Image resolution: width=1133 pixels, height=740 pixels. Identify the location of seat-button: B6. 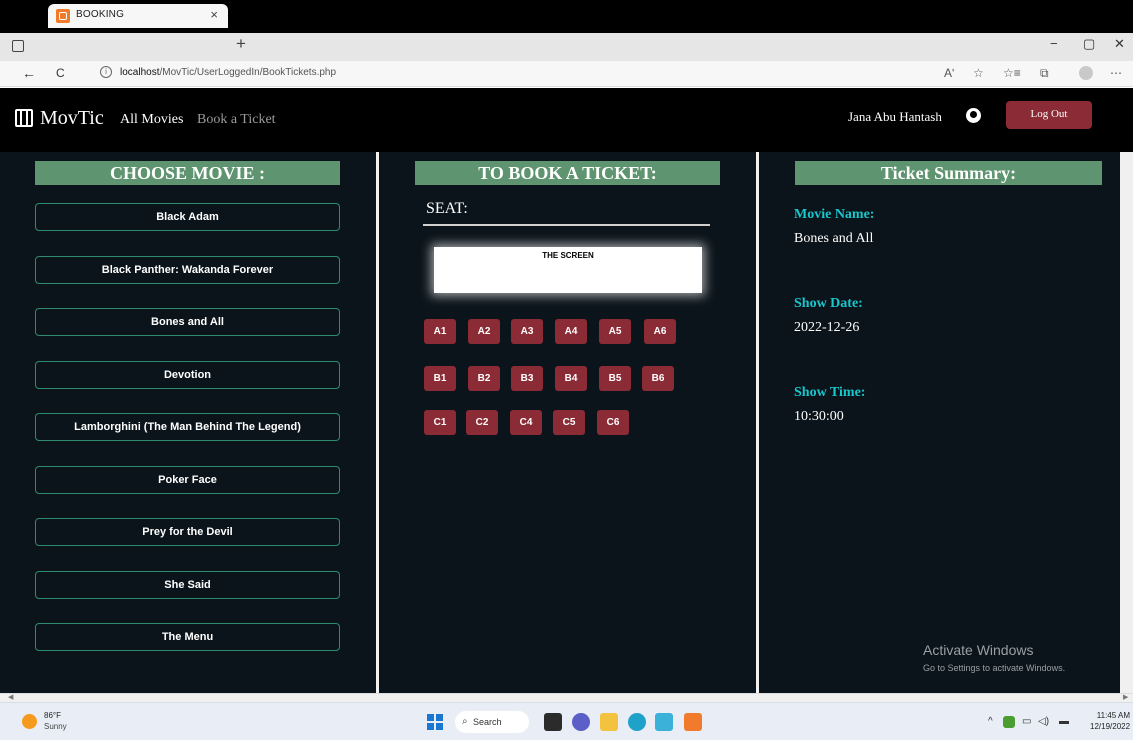
(658, 378).